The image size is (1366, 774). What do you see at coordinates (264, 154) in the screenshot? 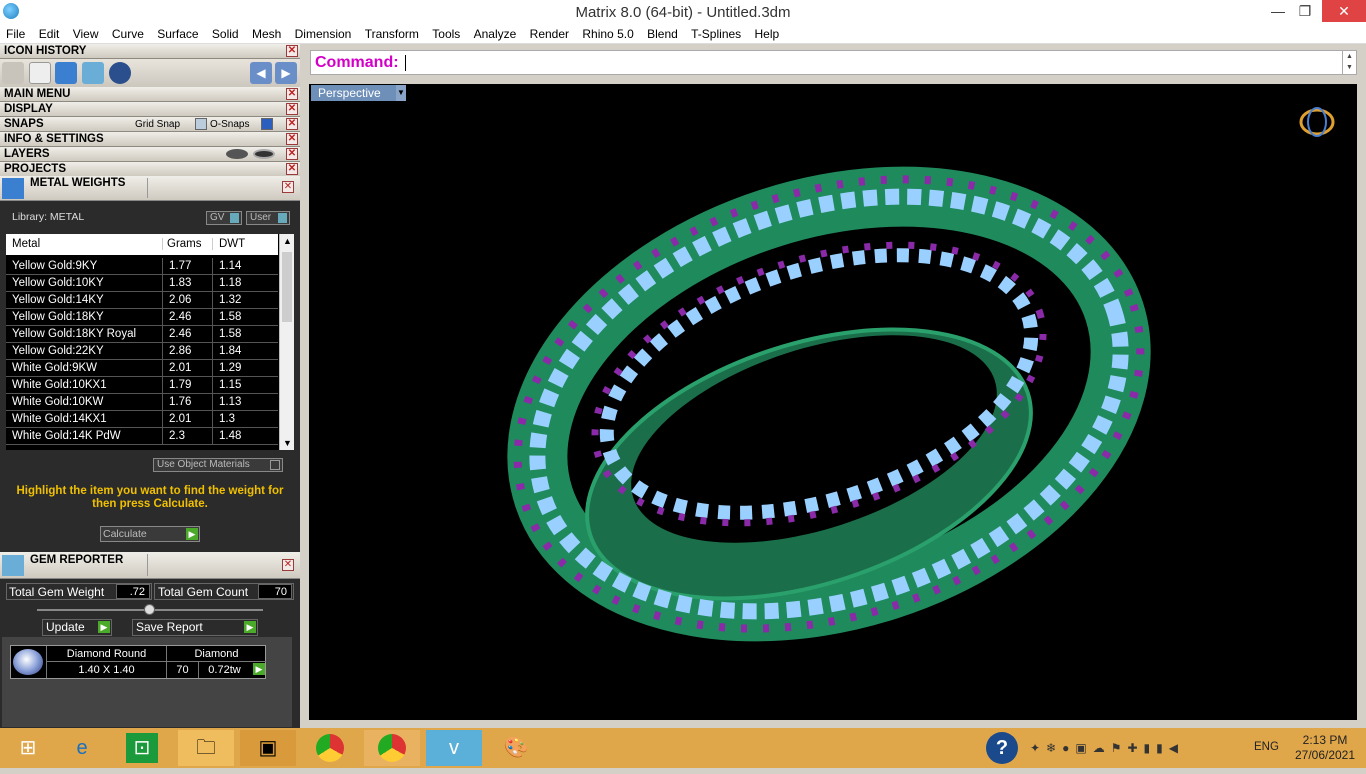
I see `eye-icon` at bounding box center [264, 154].